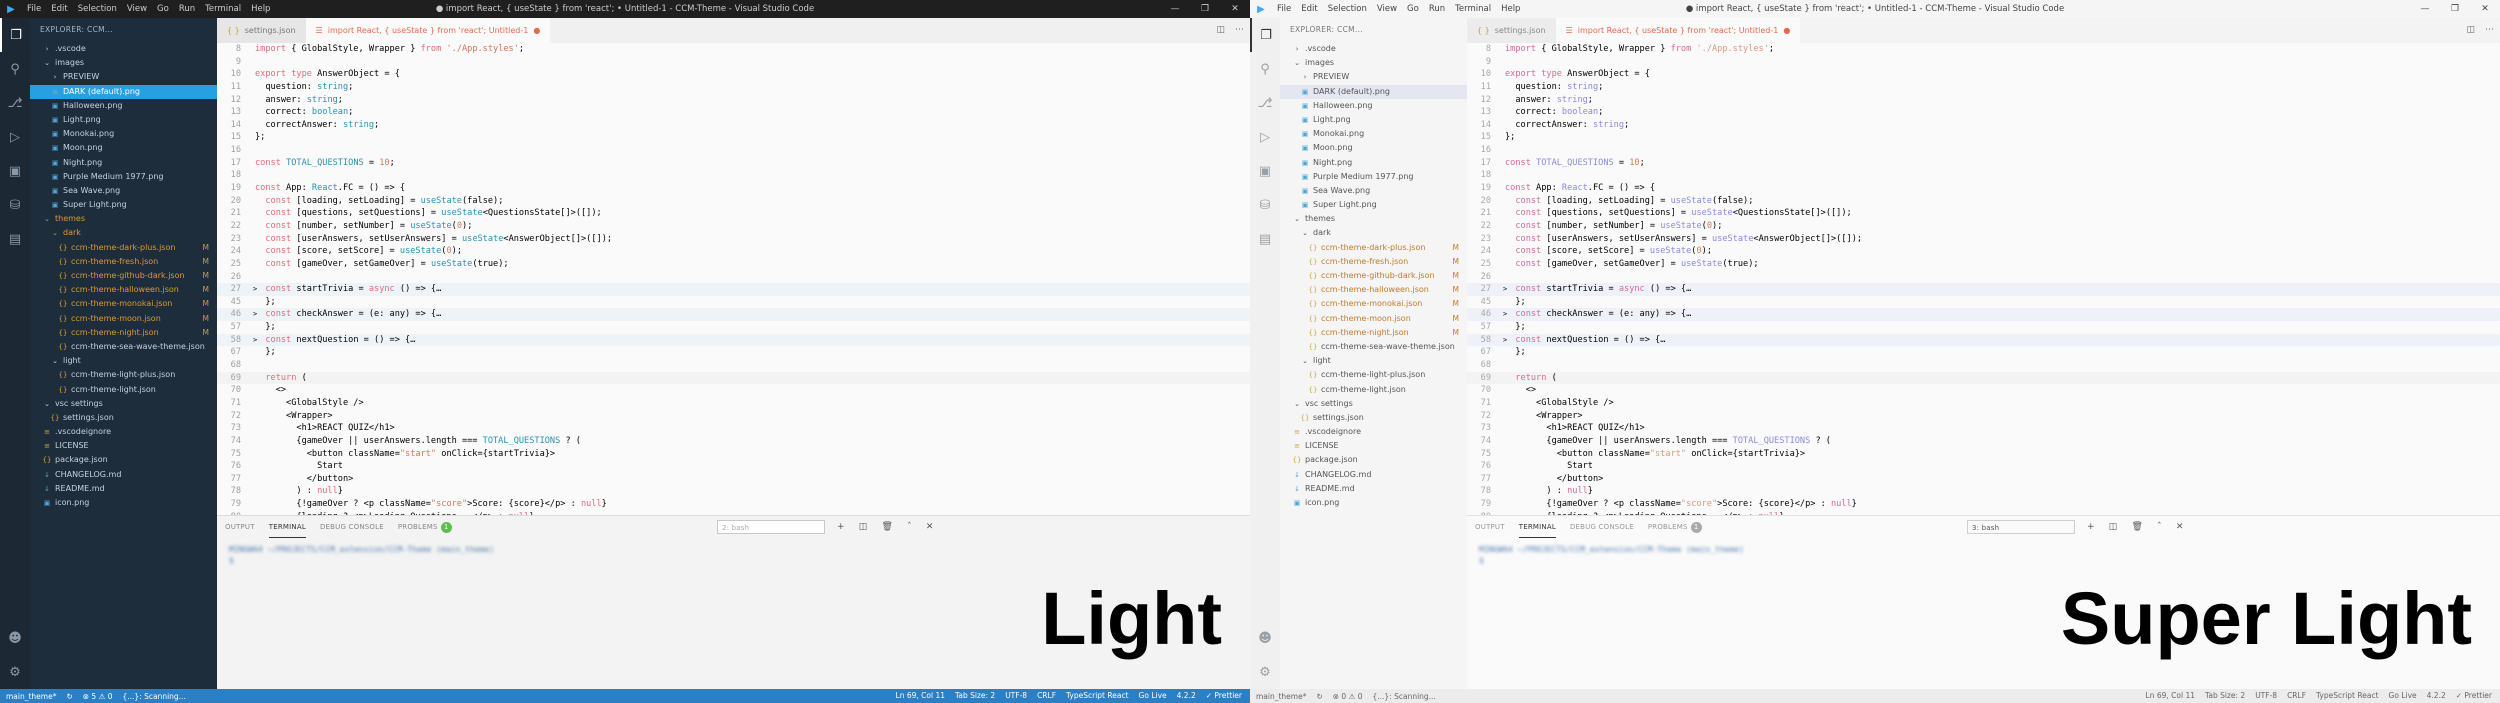 The width and height of the screenshot is (2500, 703). I want to click on menu-edit: Edit, so click(1309, 9).